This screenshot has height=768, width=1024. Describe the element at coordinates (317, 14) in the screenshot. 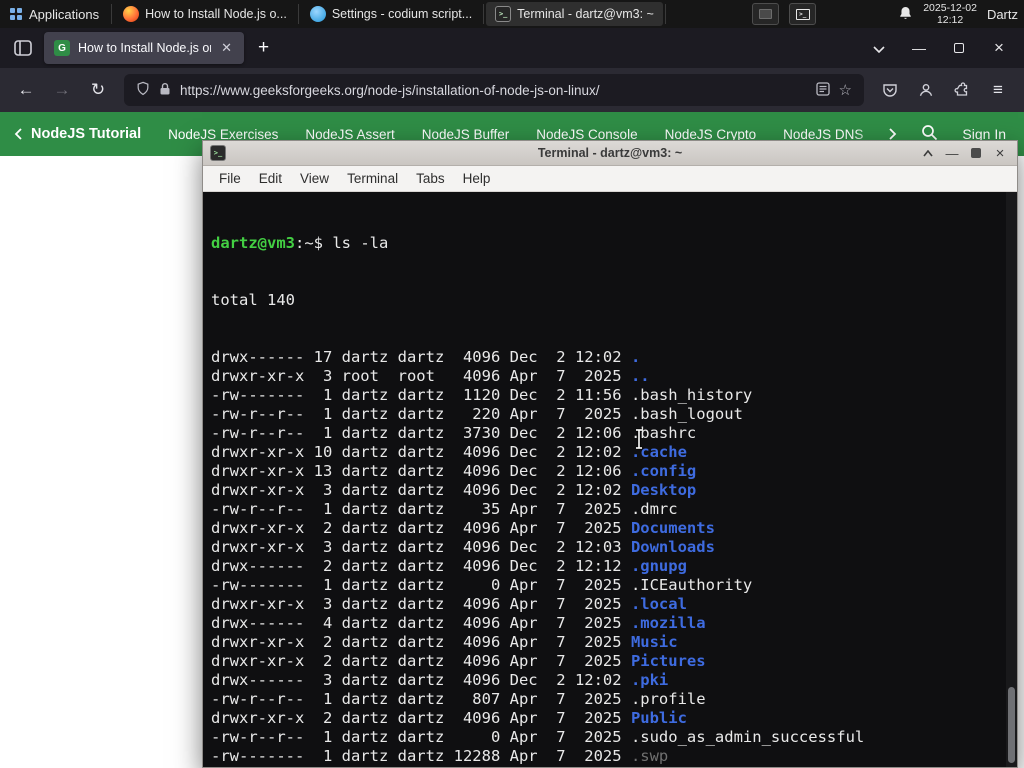

I see `codium-icon` at that location.